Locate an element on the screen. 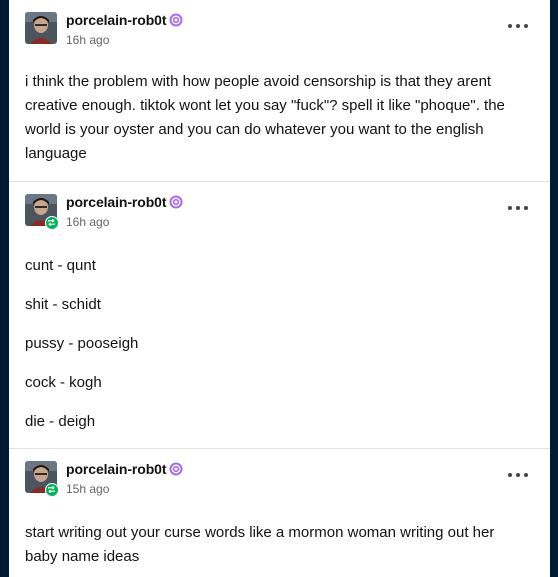 The width and height of the screenshot is (558, 577). post-text: cunt - qunt is located at coordinates (60, 265).